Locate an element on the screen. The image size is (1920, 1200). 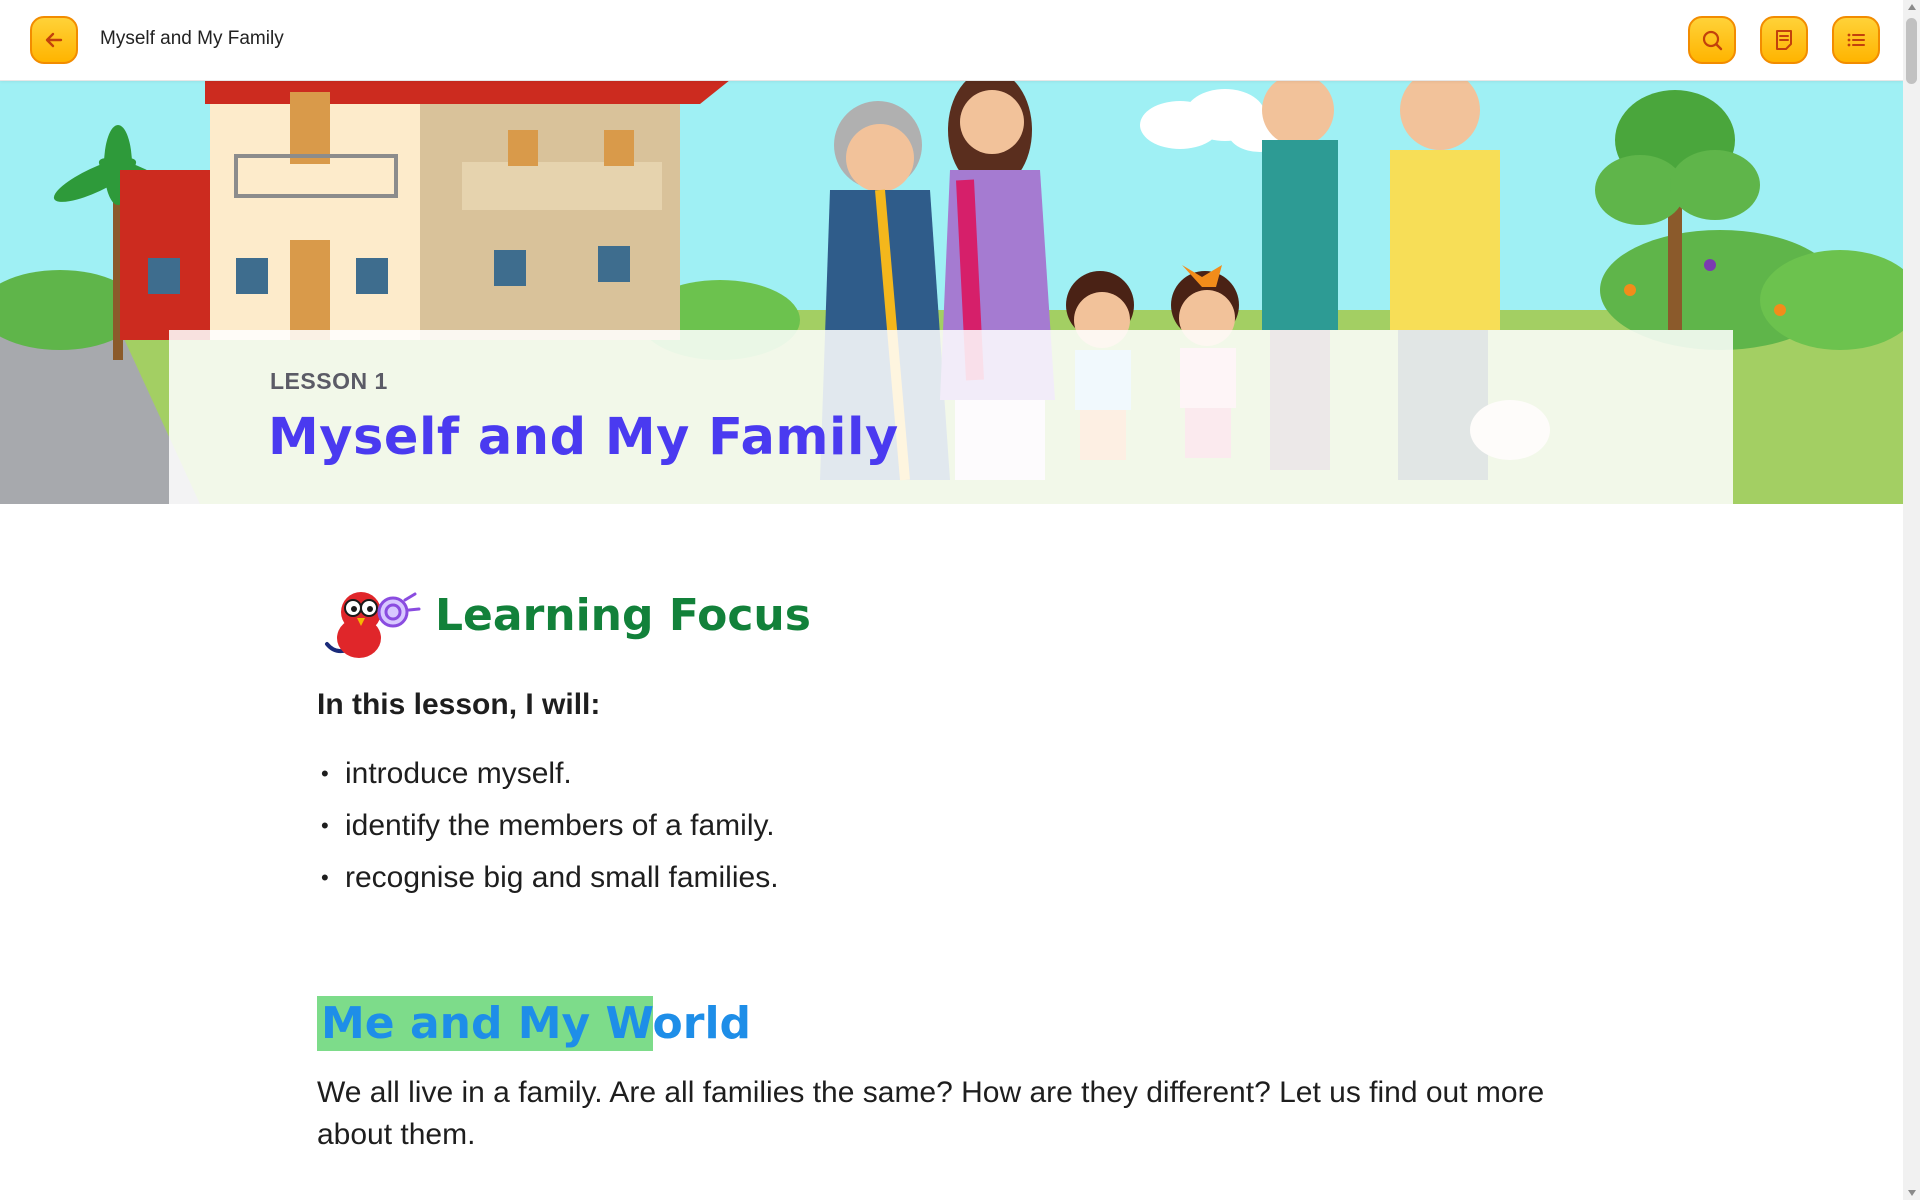
learning-focus-title: Learning Focus is located at coordinates (623, 615).